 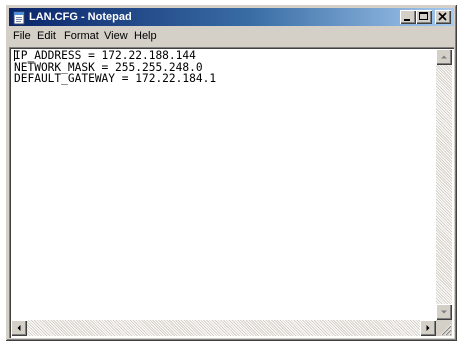 I want to click on minimize-button, so click(x=408, y=17).